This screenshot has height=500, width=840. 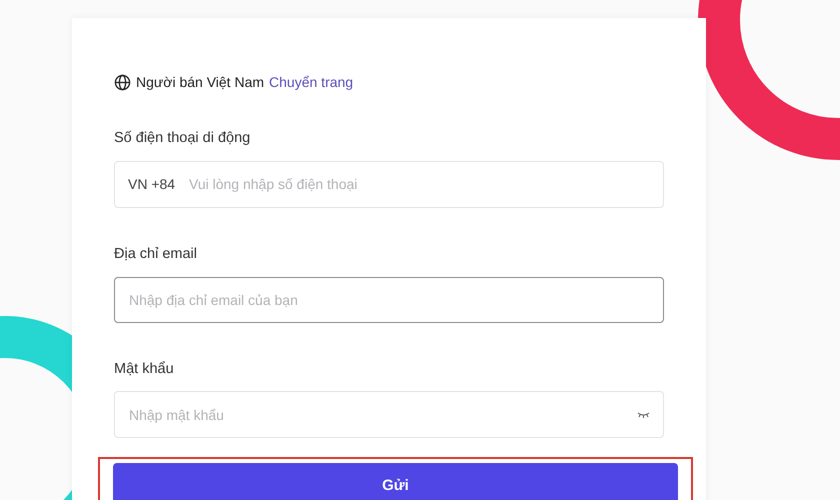 I want to click on country-code: VN +84, so click(x=152, y=184).